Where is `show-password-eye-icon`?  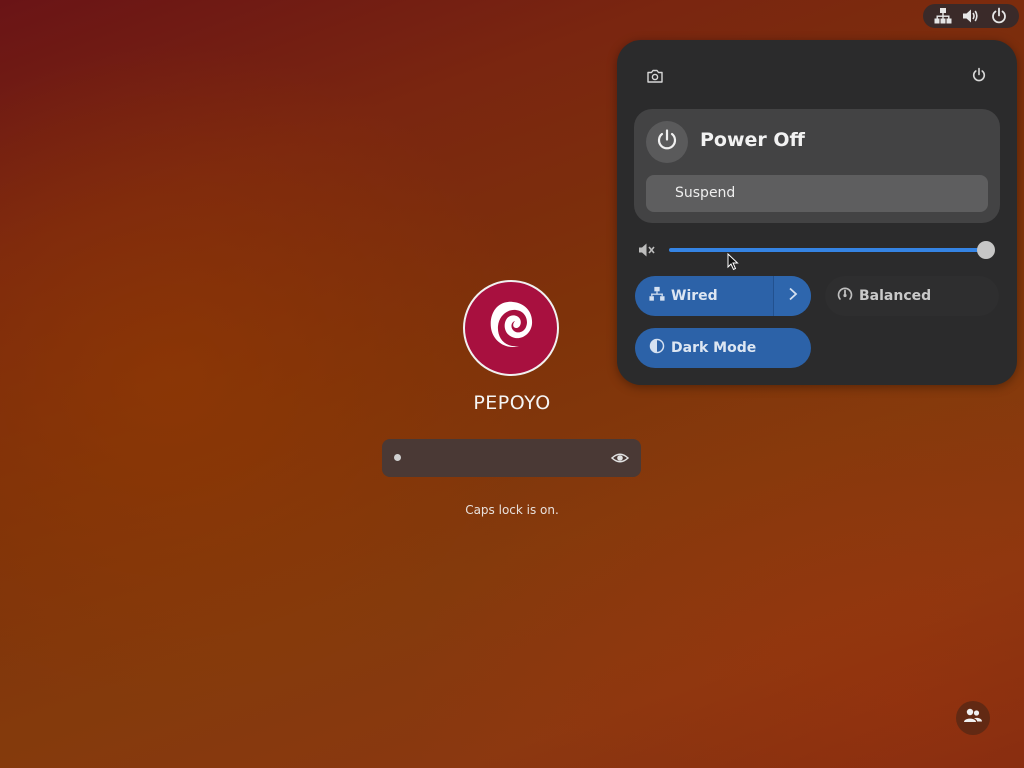
show-password-eye-icon is located at coordinates (620, 458).